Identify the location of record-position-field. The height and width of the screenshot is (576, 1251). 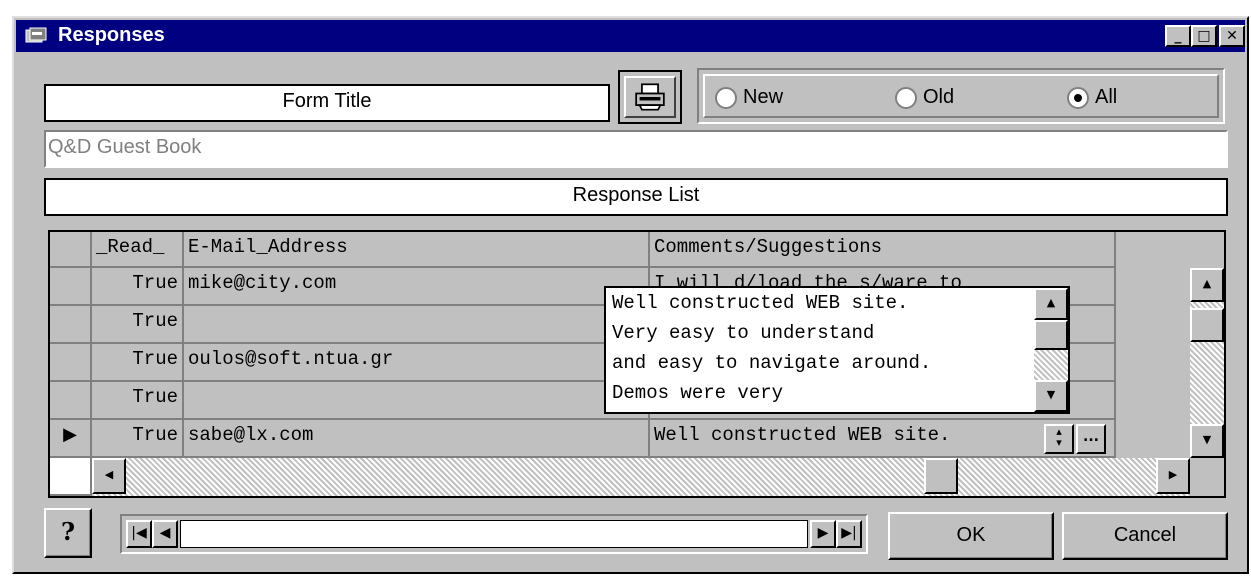
(494, 534).